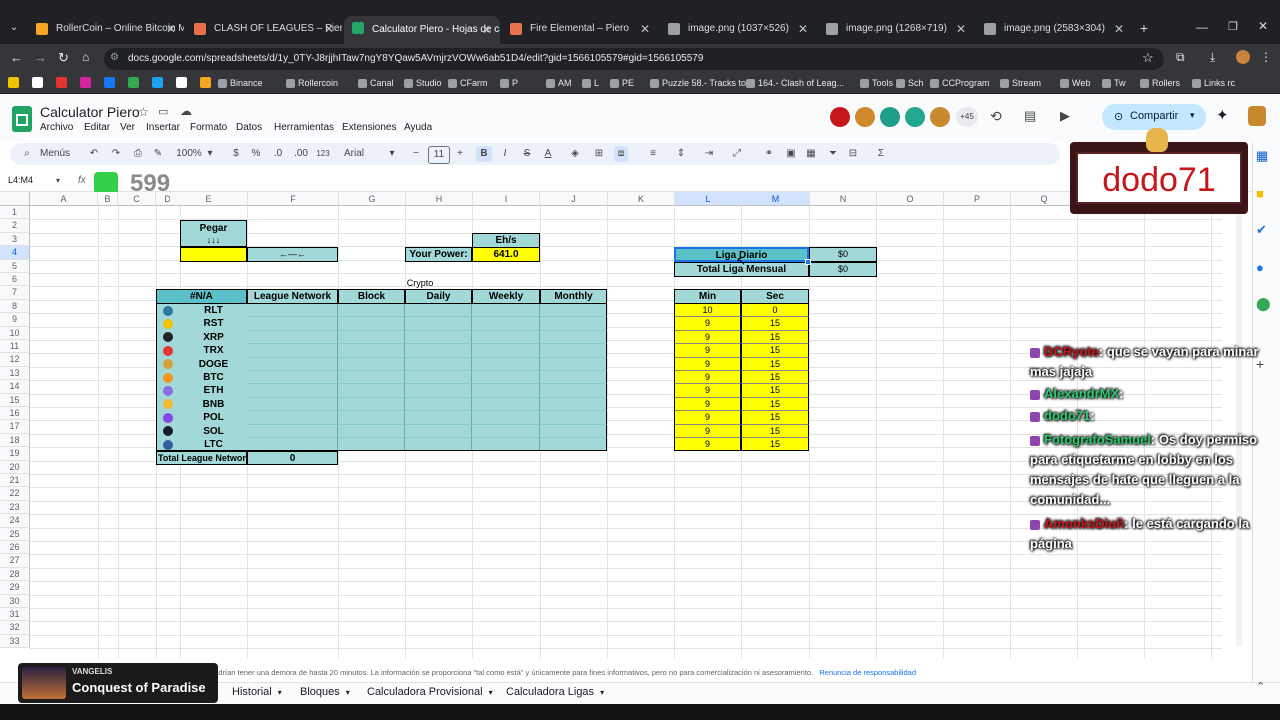  I want to click on share-button: ⊙ Compartir ▾, so click(1154, 117).